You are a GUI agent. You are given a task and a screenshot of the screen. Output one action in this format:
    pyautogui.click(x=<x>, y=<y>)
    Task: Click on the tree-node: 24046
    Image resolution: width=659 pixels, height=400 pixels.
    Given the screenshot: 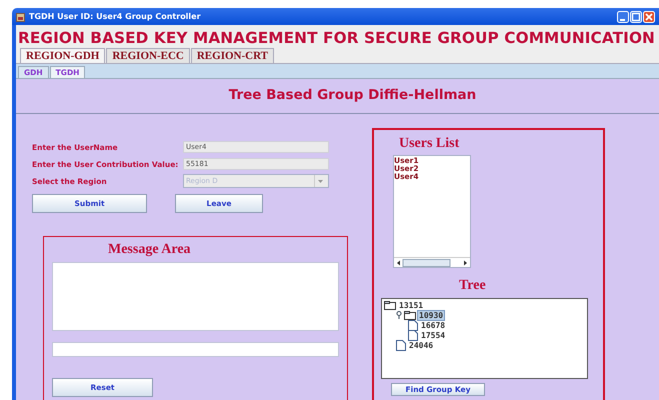 What is the action you would take?
    pyautogui.click(x=421, y=345)
    